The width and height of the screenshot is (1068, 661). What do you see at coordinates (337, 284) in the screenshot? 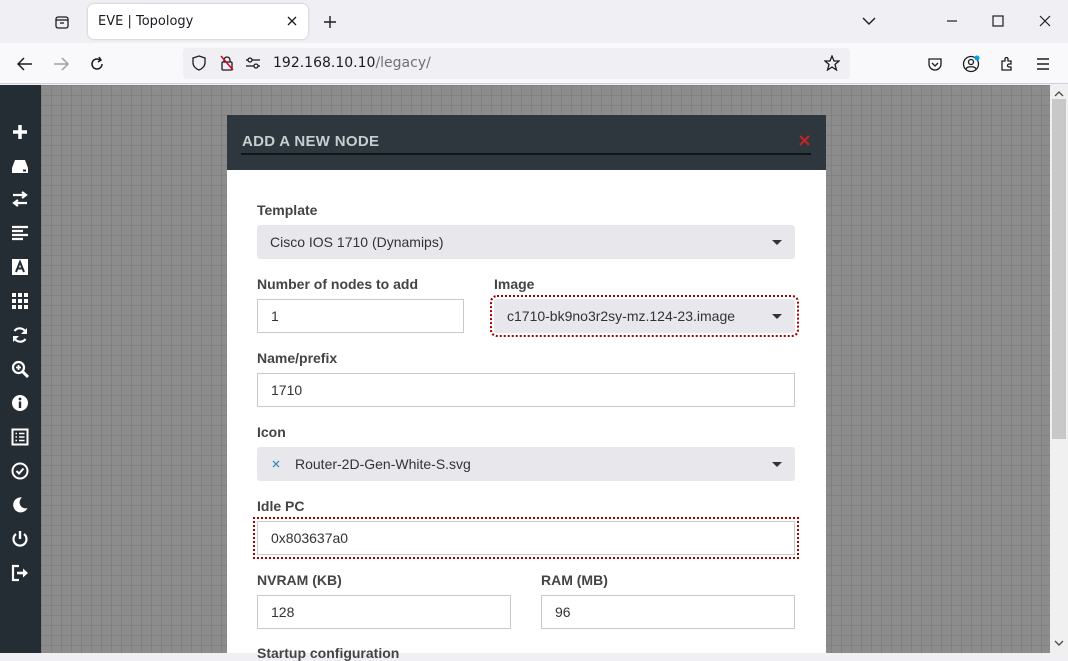
I see `node-count-label: Number of nodes to add` at bounding box center [337, 284].